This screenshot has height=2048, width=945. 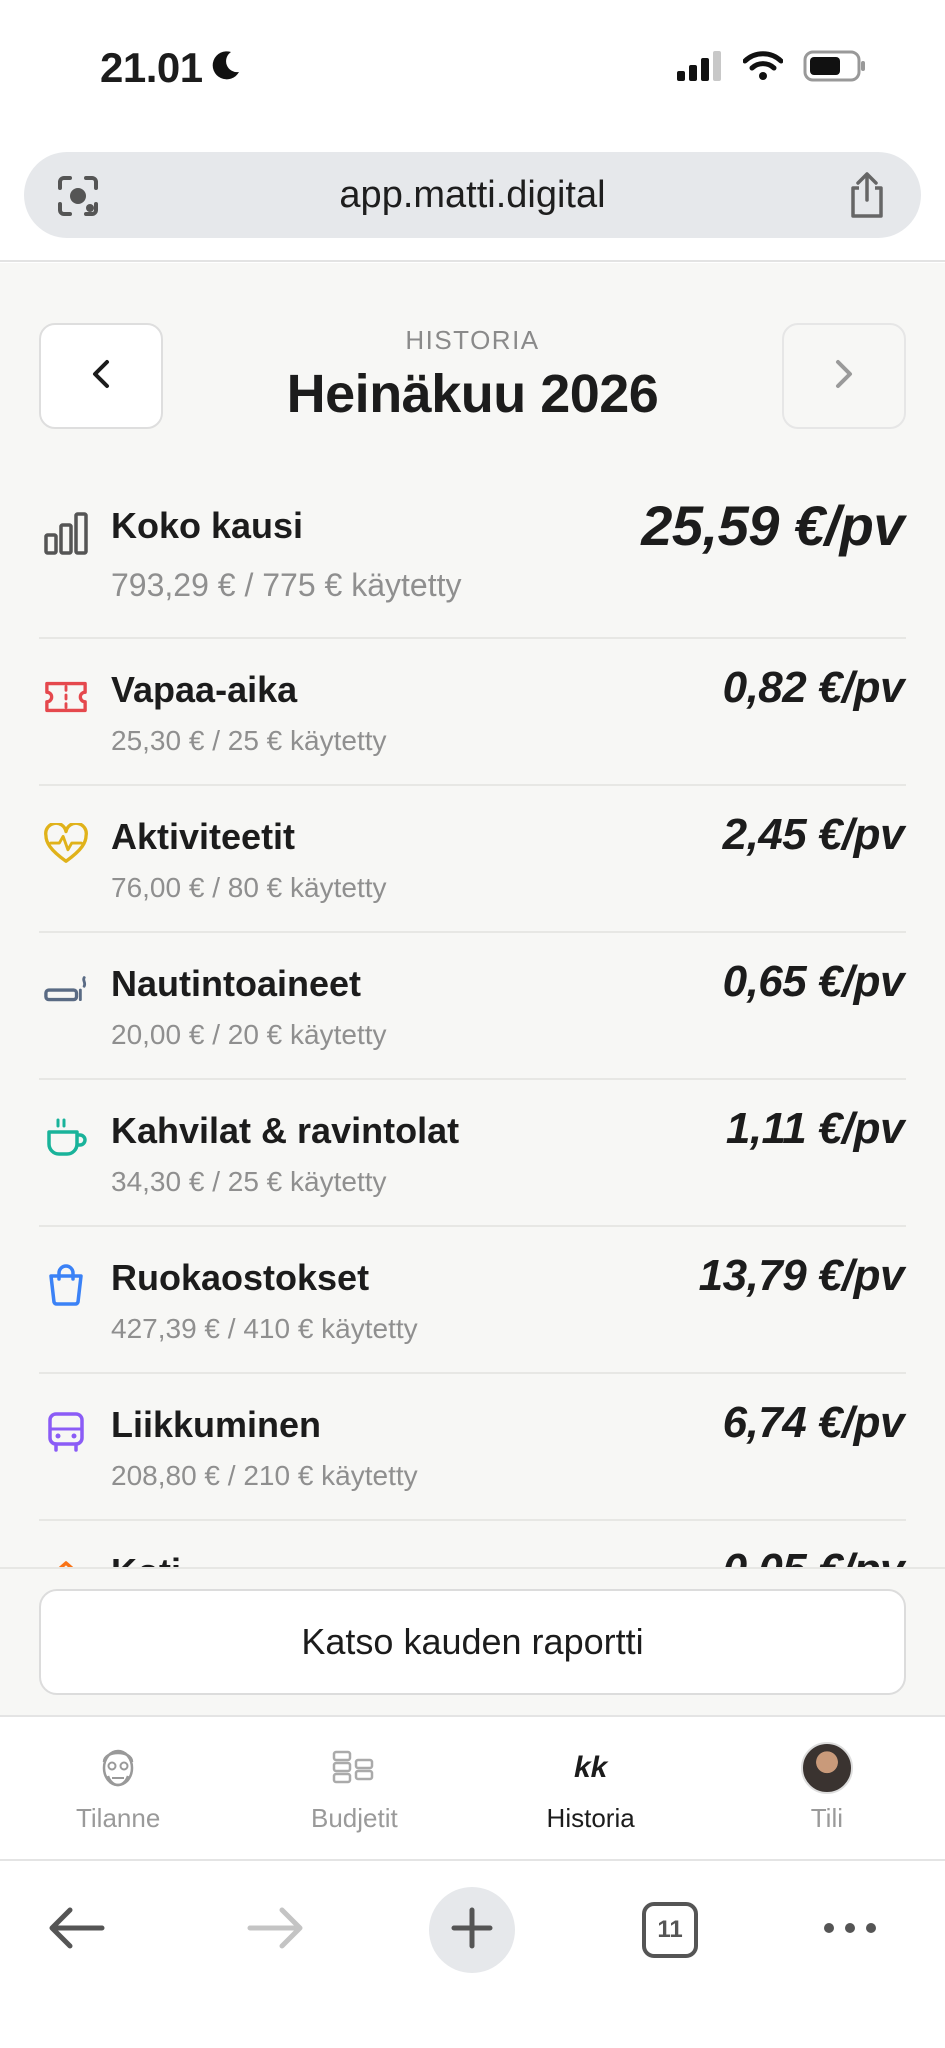 What do you see at coordinates (814, 1556) in the screenshot?
I see `category-daily-rate: 0,05 €/pv` at bounding box center [814, 1556].